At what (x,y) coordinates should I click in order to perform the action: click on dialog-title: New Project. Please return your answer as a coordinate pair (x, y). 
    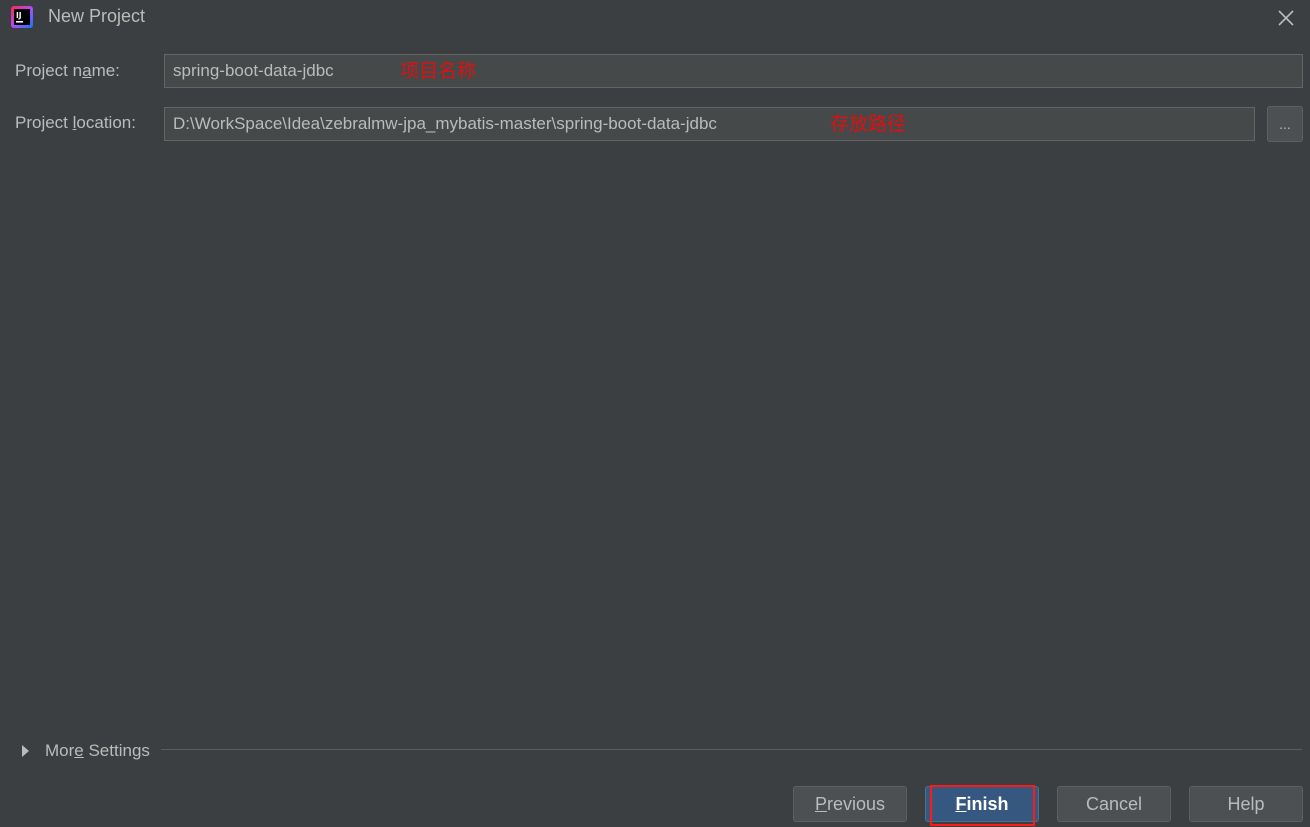
    Looking at the image, I should click on (97, 16).